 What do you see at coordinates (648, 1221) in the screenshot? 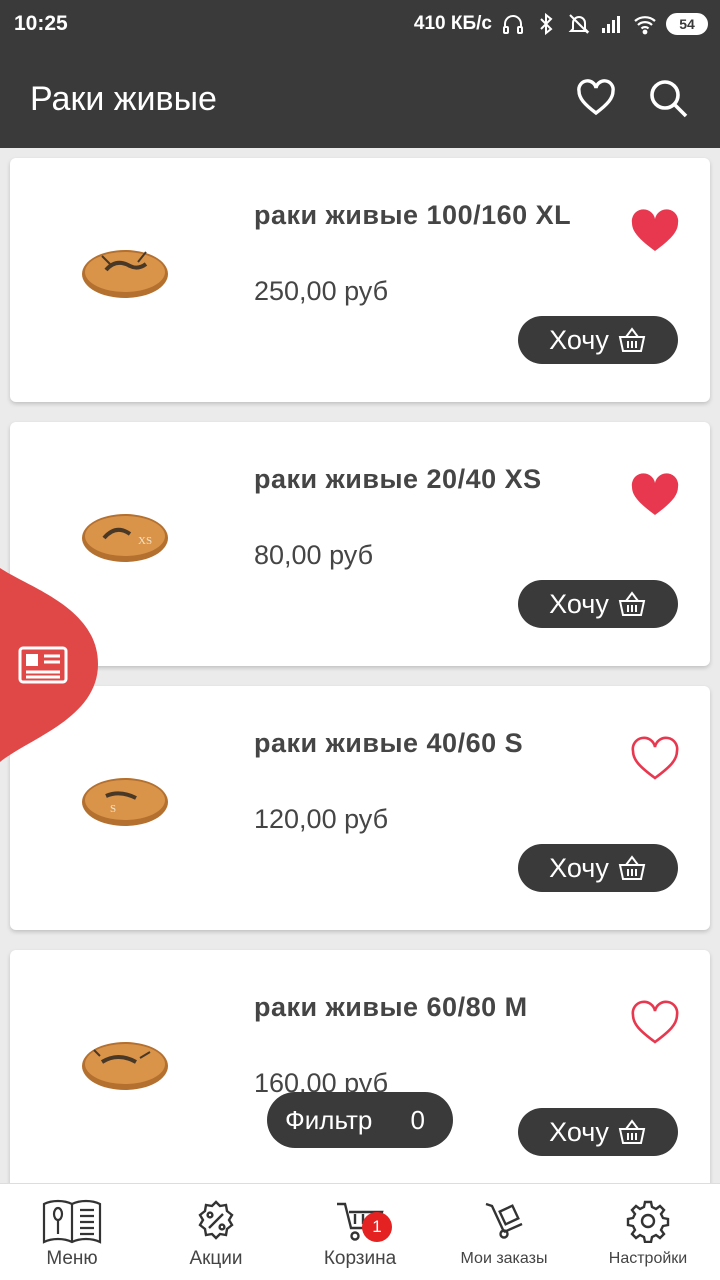
I see `settings-gear-icon` at bounding box center [648, 1221].